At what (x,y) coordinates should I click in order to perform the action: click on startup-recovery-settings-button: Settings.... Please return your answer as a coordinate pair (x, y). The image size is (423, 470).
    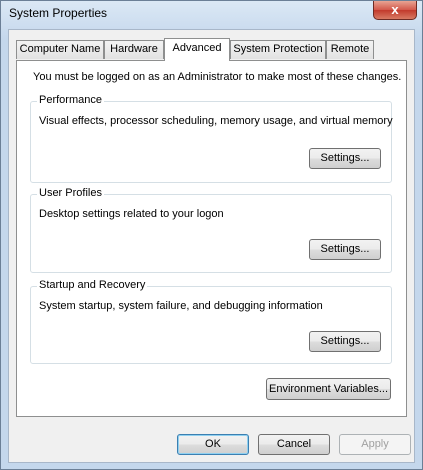
    Looking at the image, I should click on (345, 341).